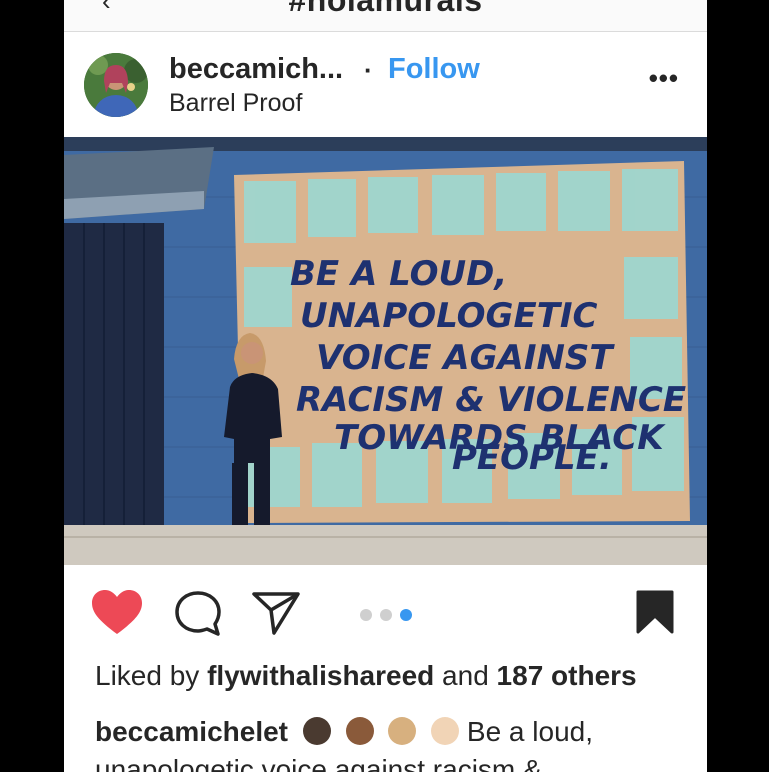 This screenshot has height=772, width=769. Describe the element at coordinates (117, 615) in the screenshot. I see `heart-icon` at that location.